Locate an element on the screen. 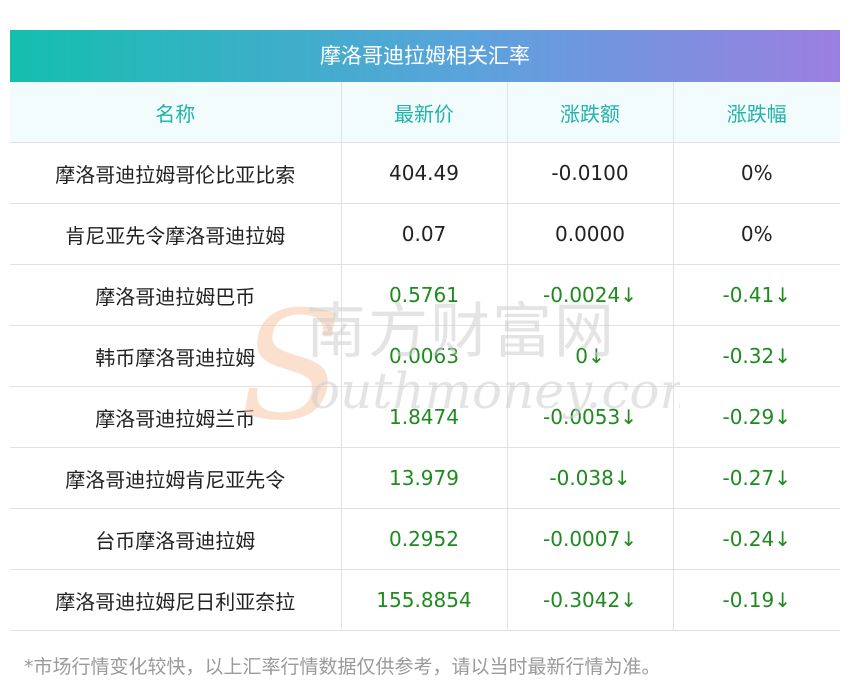 This screenshot has width=850, height=697. cell-change: -0.0100 is located at coordinates (590, 173).